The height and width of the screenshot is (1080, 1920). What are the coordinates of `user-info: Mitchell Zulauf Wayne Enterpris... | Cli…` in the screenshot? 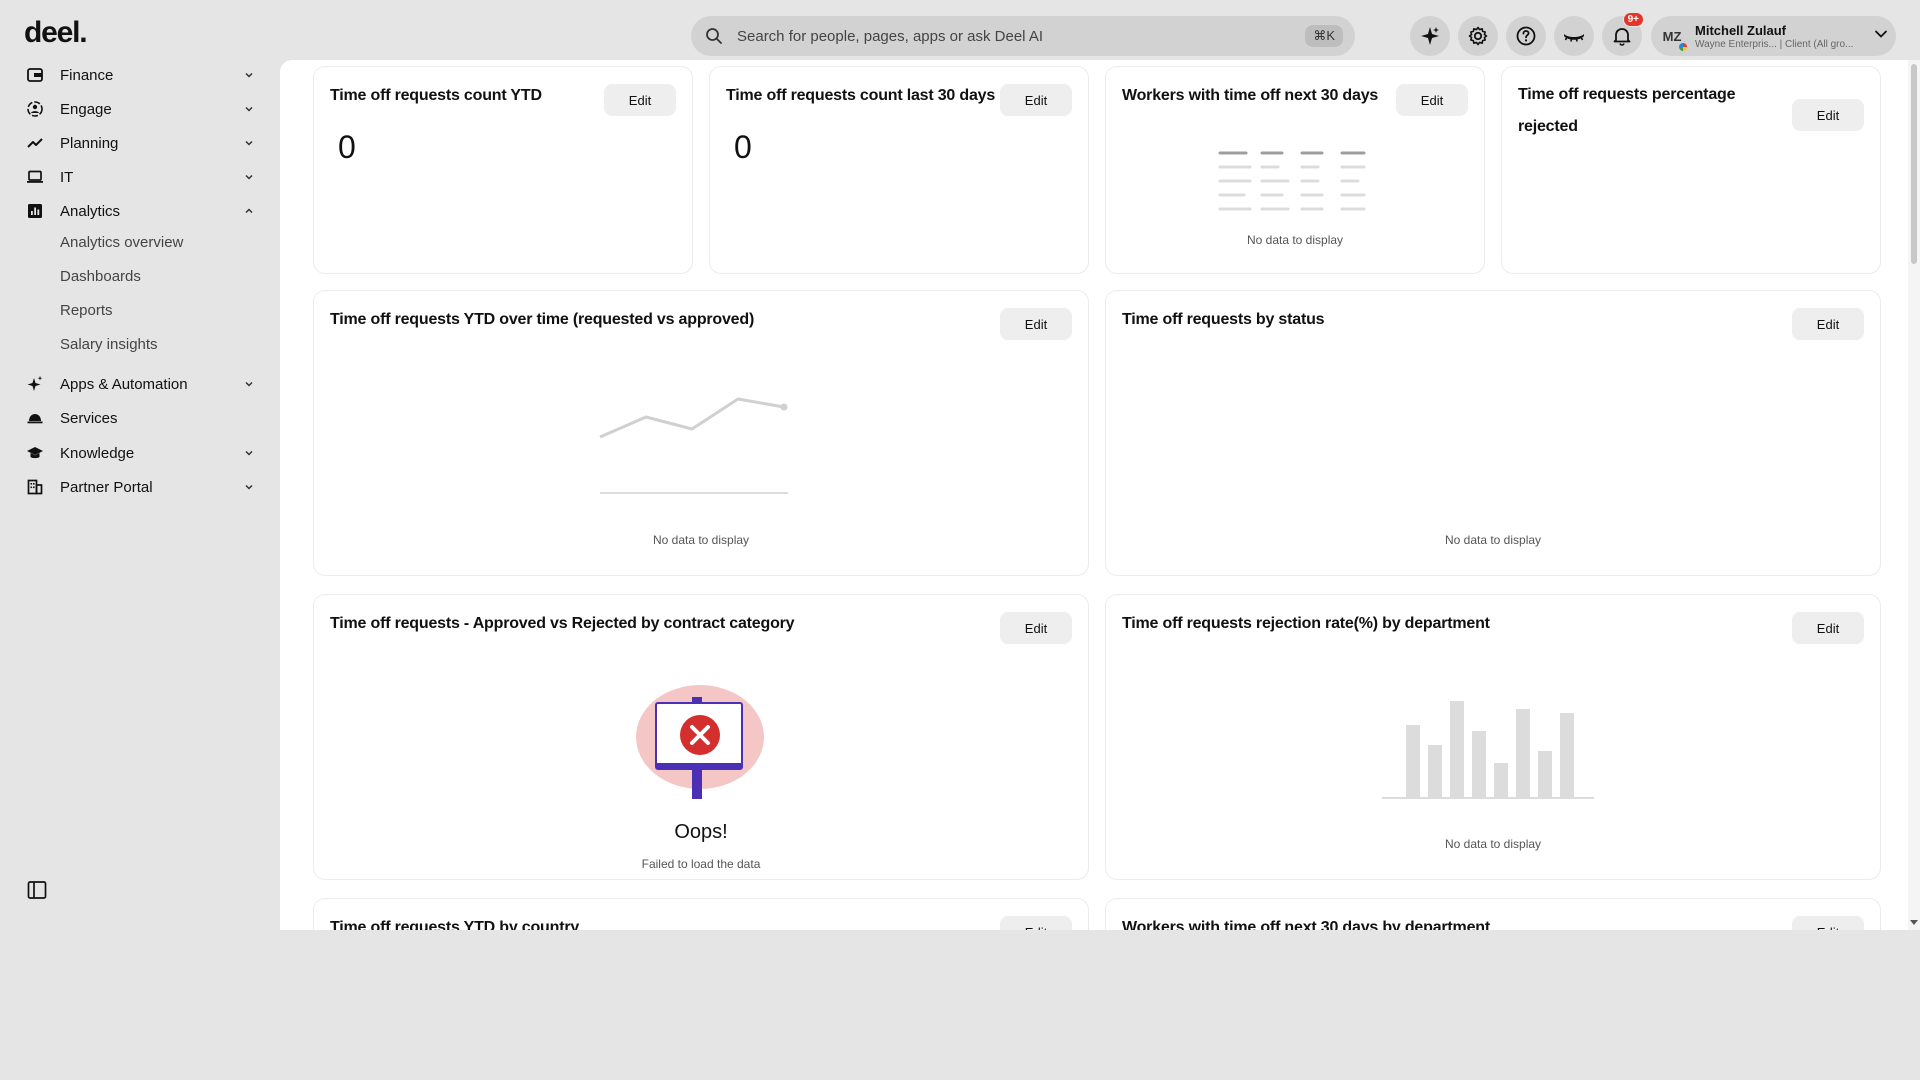 It's located at (1774, 36).